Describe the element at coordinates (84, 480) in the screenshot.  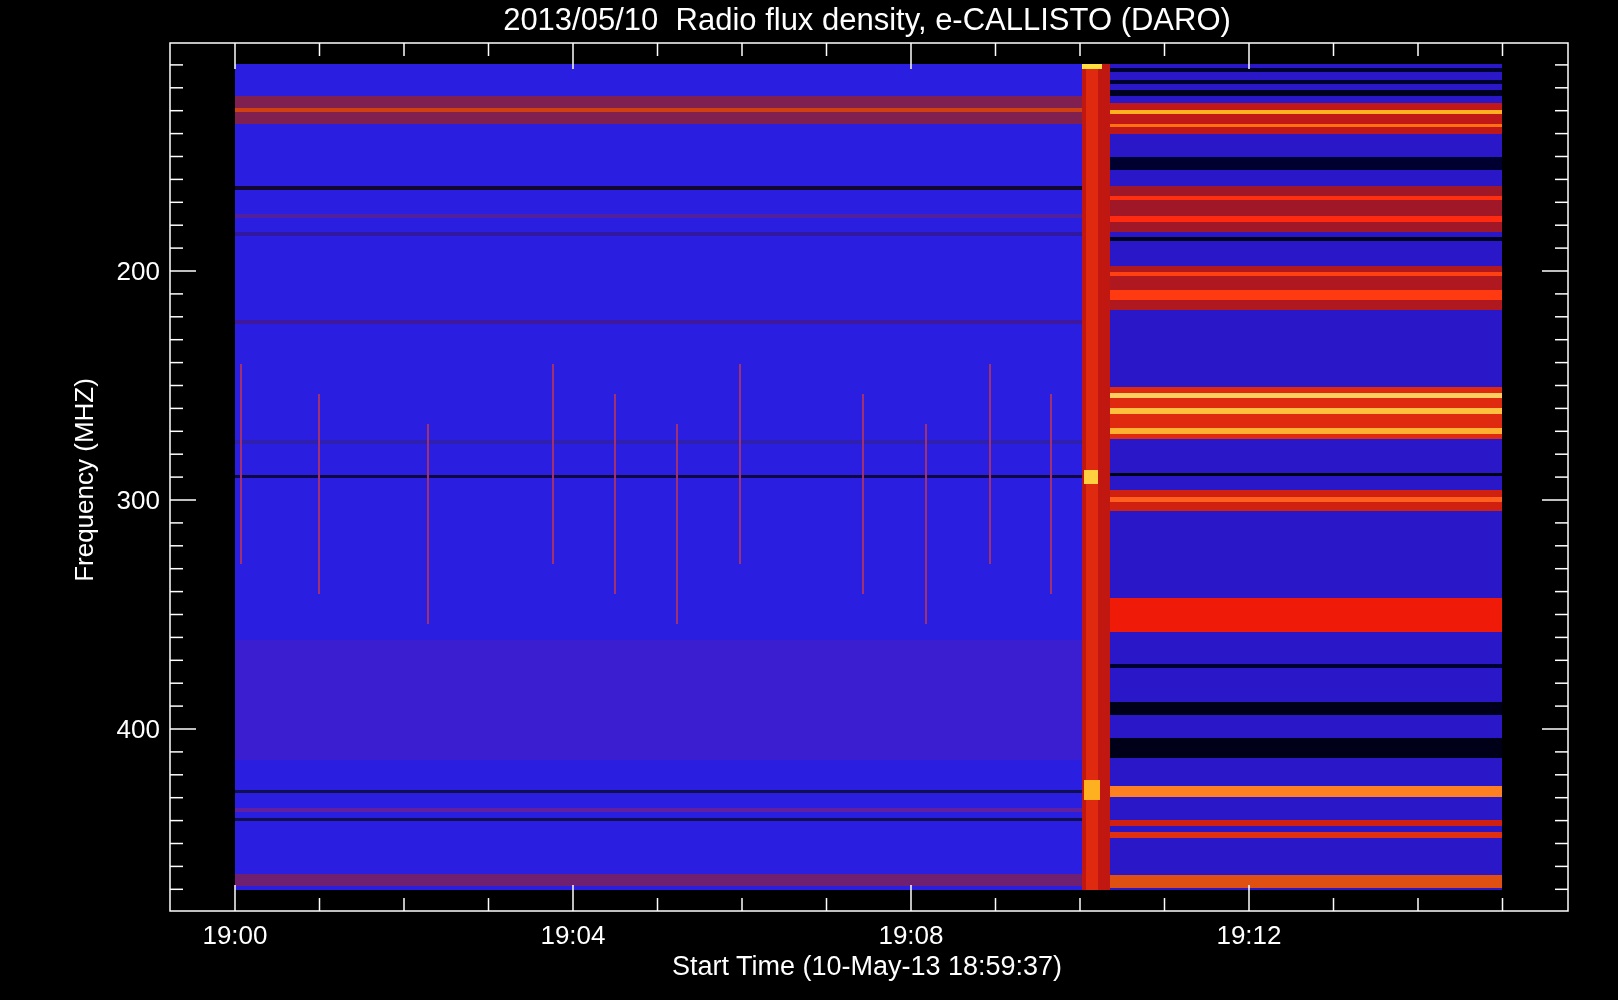
I see `y-axis-label: Frequency (MHZ)` at that location.